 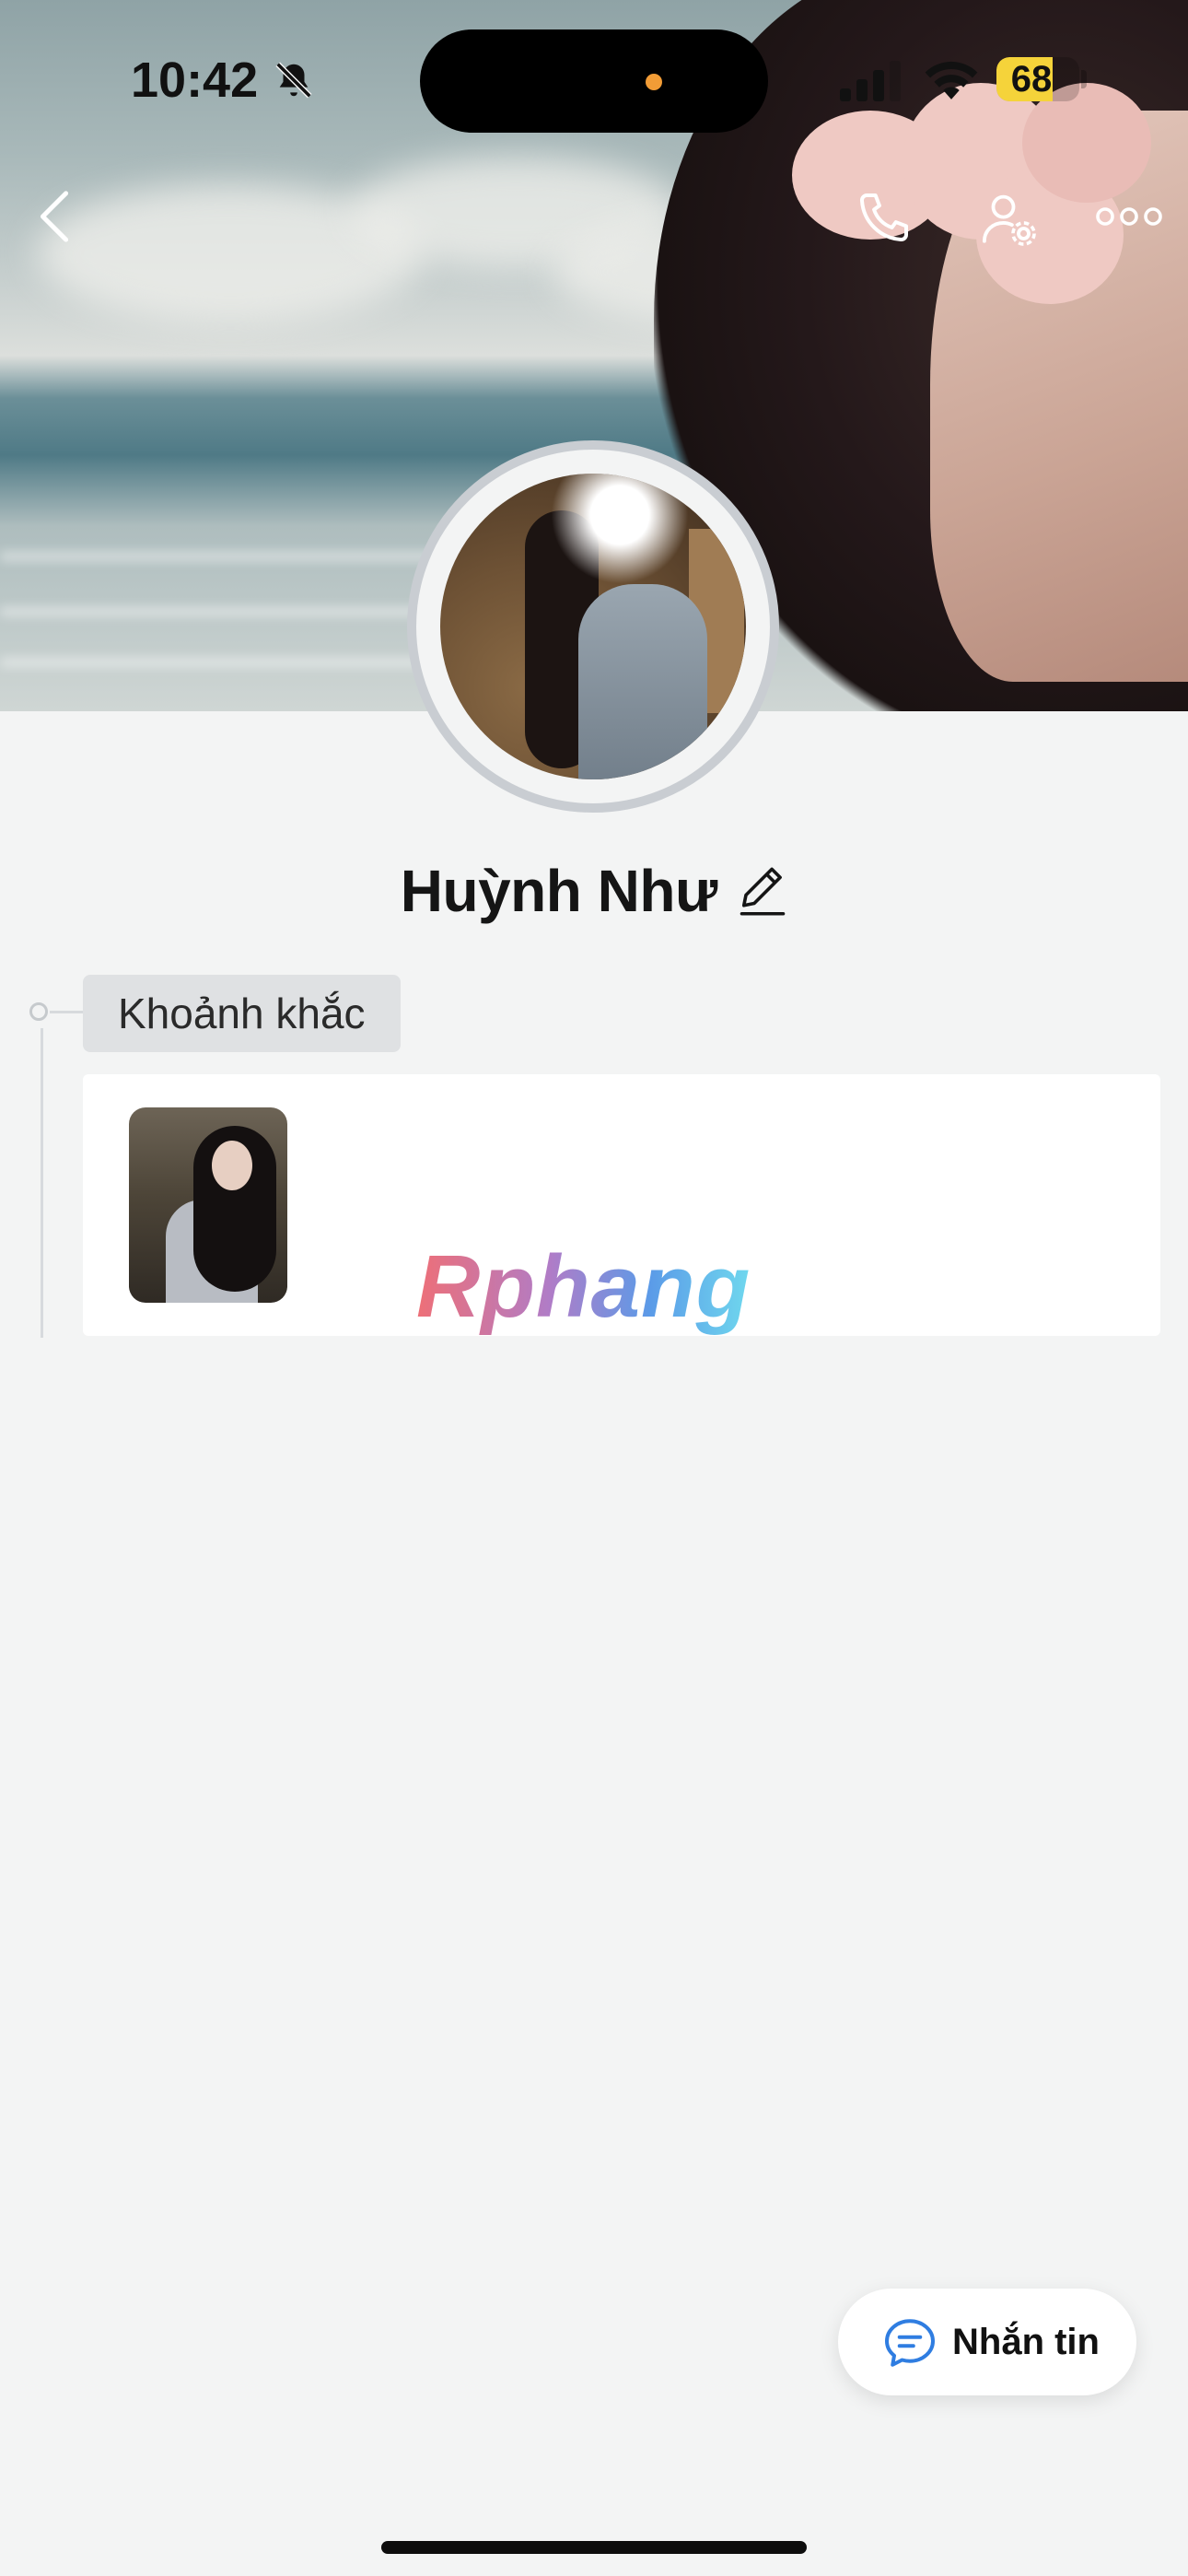 What do you see at coordinates (294, 80) in the screenshot?
I see `bell-slash-icon` at bounding box center [294, 80].